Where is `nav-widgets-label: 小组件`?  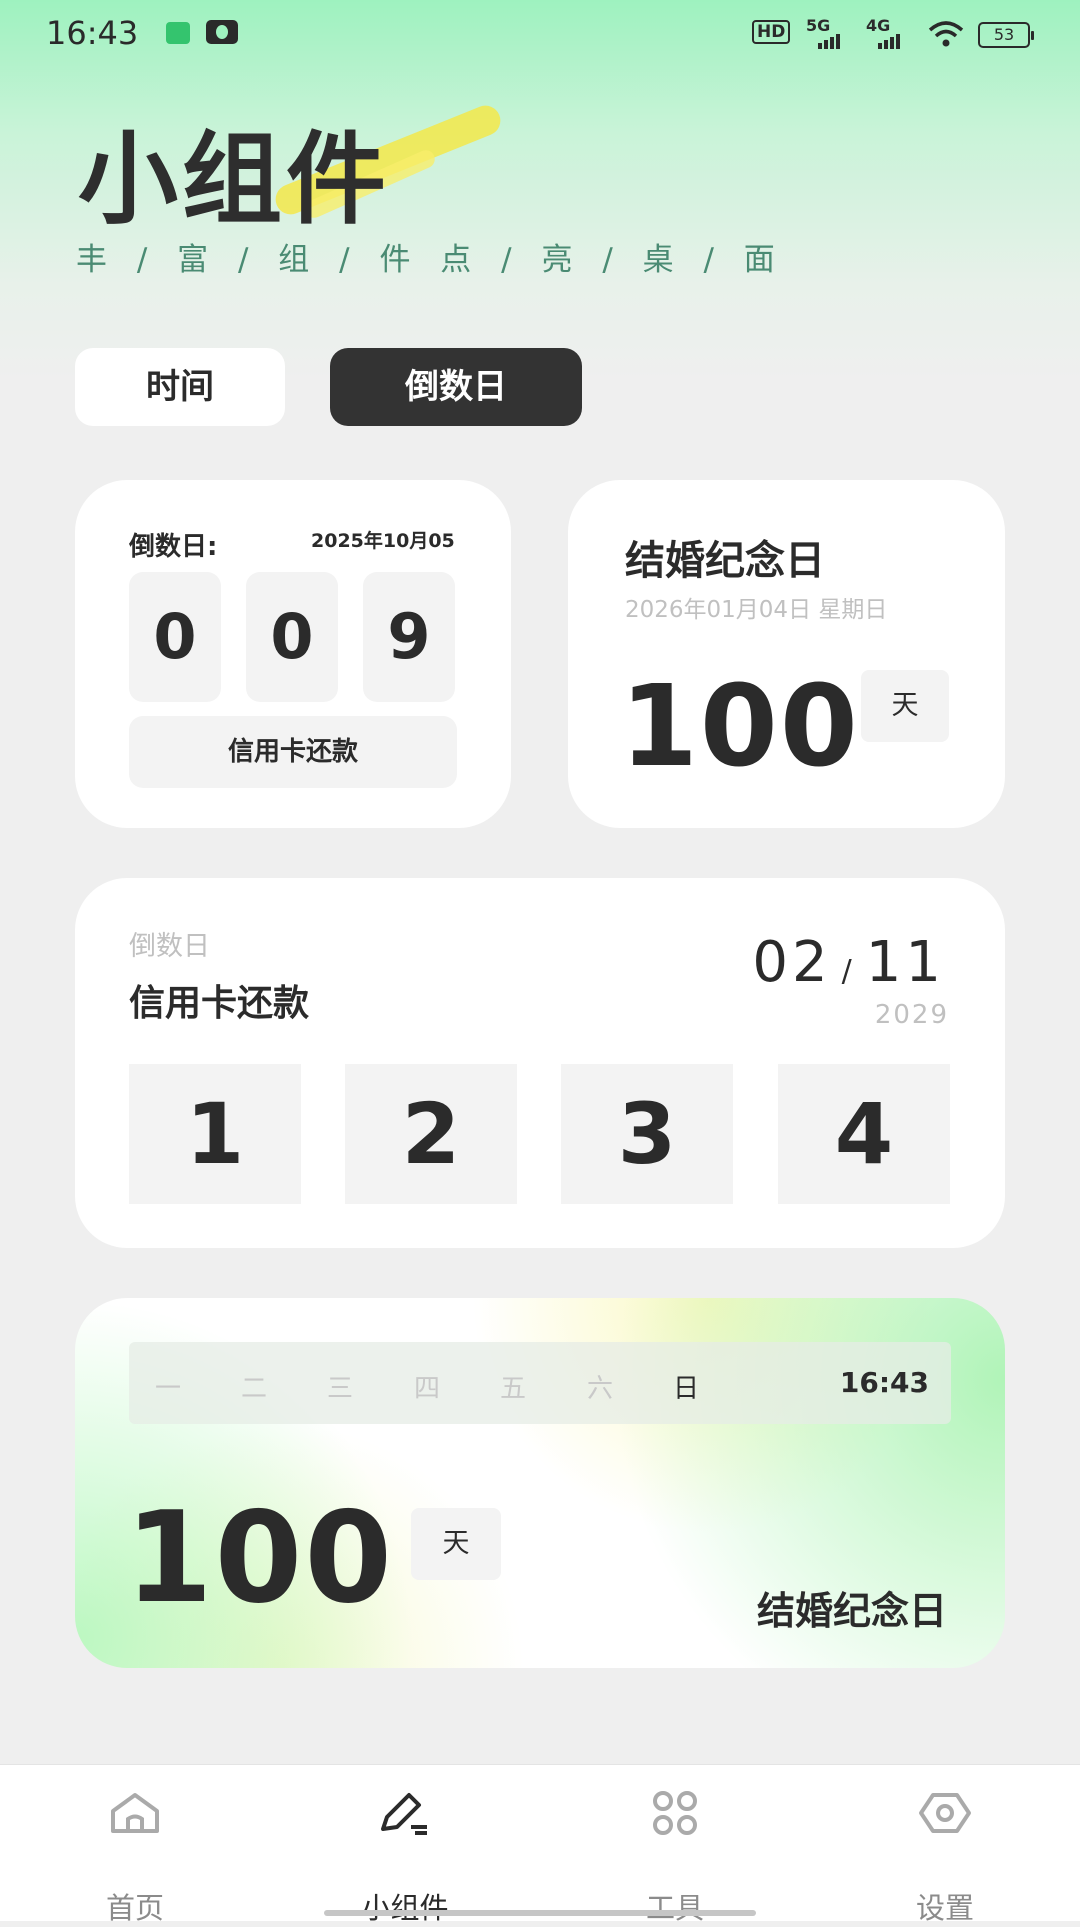
nav-widgets-label: 小组件 is located at coordinates (405, 1908).